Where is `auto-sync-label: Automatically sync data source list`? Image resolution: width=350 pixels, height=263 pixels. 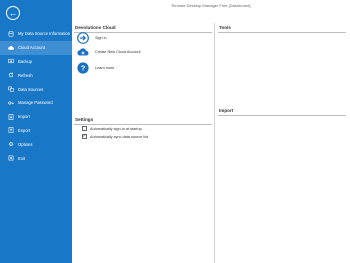 auto-sync-label: Automatically sync data source list is located at coordinates (119, 136).